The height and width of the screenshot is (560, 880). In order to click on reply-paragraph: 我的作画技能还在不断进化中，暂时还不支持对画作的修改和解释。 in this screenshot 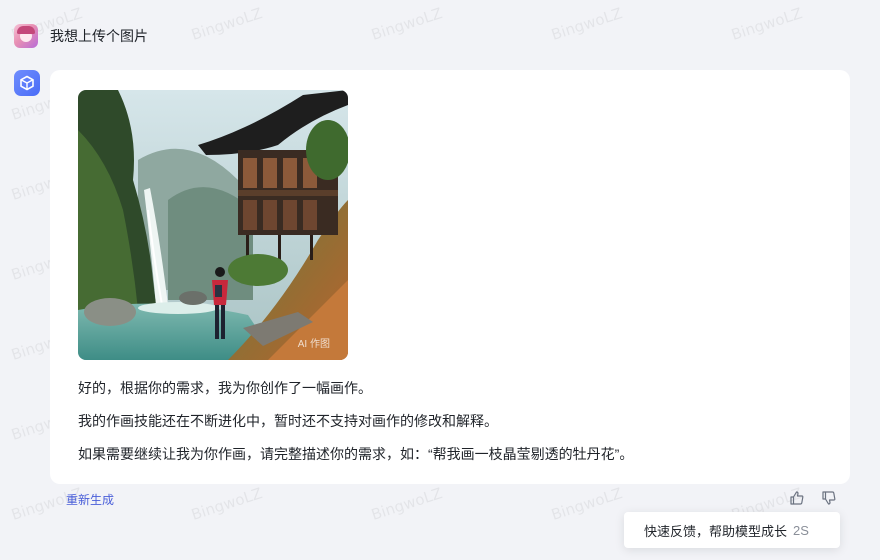, I will do `click(288, 421)`.